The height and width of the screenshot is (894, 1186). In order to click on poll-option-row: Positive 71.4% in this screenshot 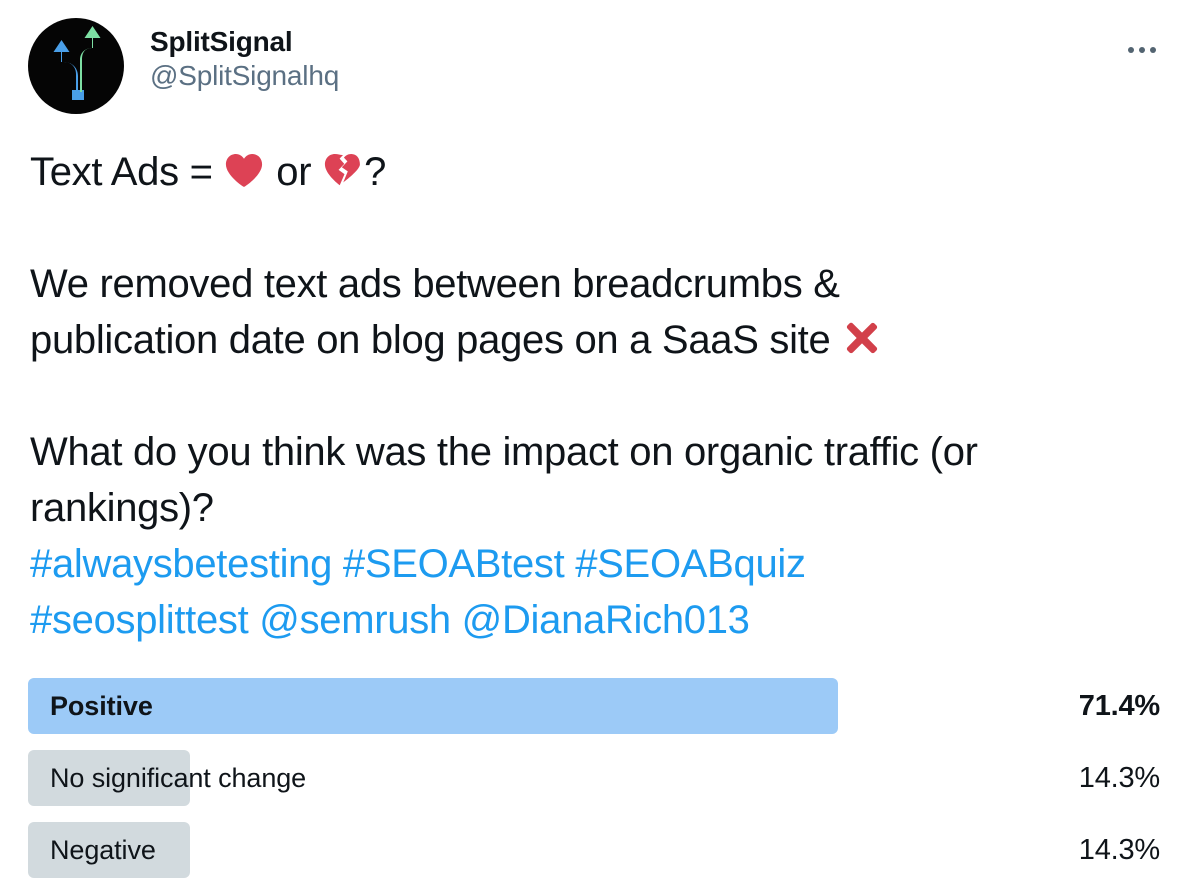, I will do `click(594, 706)`.